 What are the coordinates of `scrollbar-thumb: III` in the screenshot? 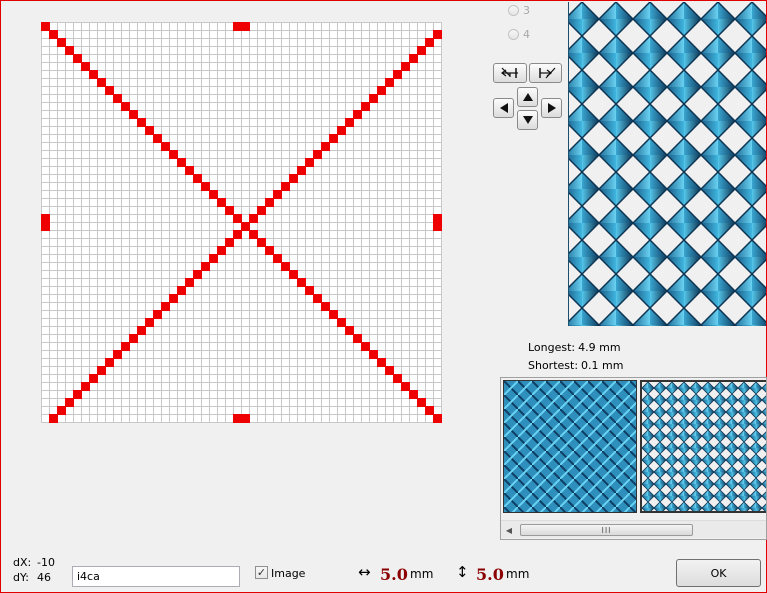 It's located at (606, 530).